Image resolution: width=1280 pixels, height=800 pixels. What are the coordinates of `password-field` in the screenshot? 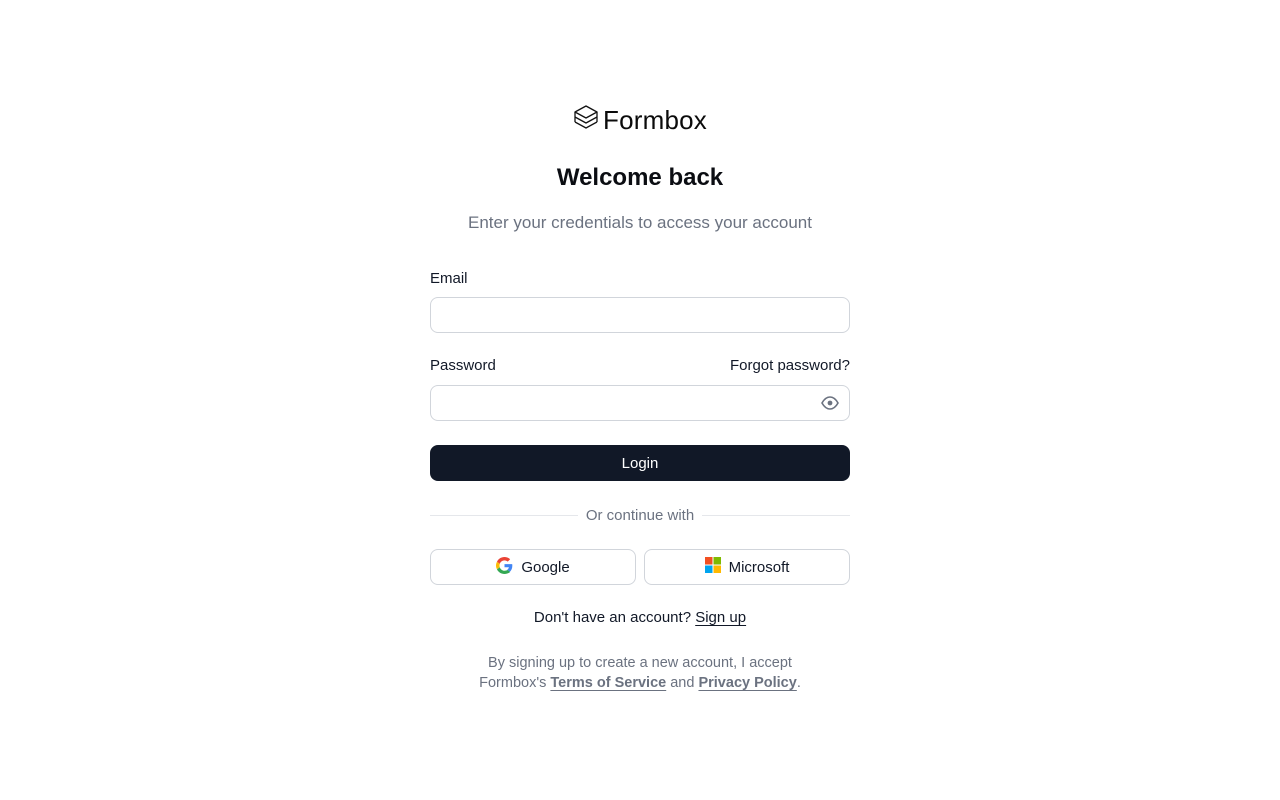 It's located at (640, 403).